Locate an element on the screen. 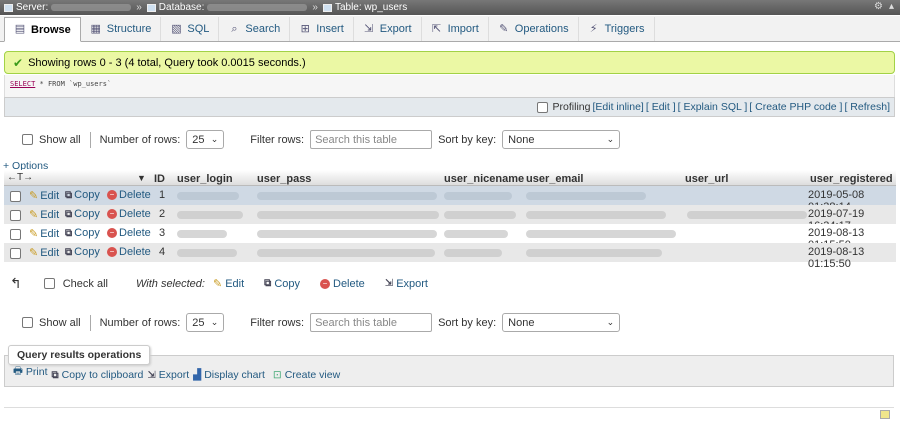 The height and width of the screenshot is (434, 900). sort-by-key-label: Sort by key: is located at coordinates (467, 322).